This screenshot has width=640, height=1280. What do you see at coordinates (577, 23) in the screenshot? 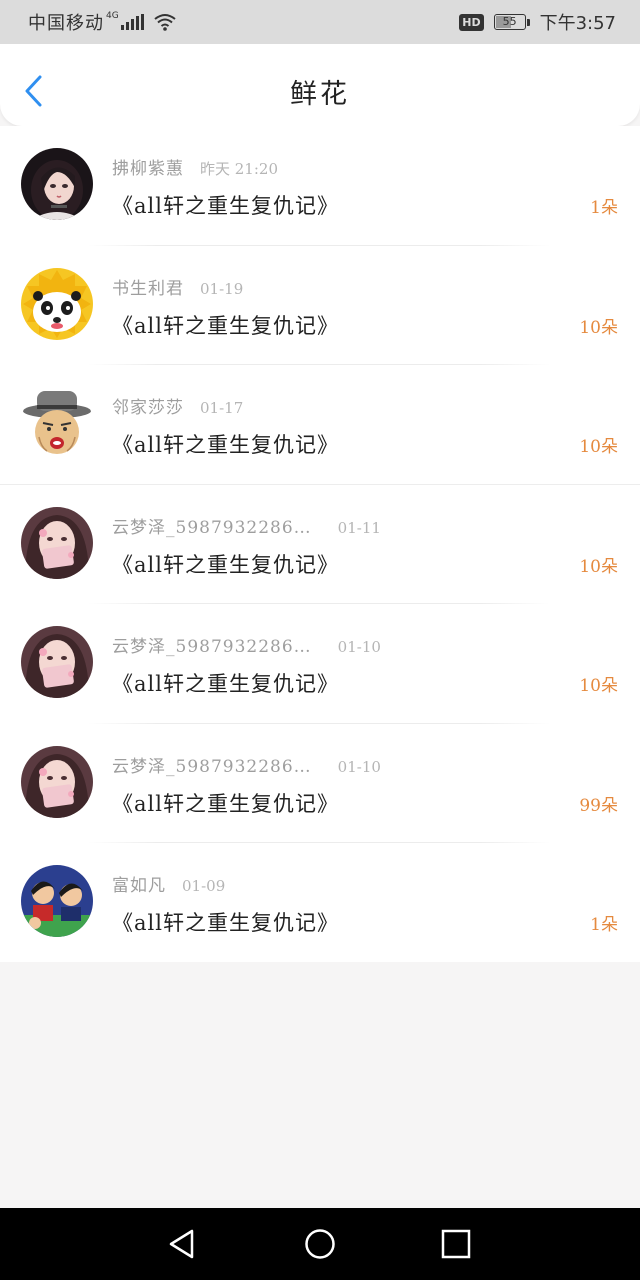
I see `status-time: 下午3:57` at bounding box center [577, 23].